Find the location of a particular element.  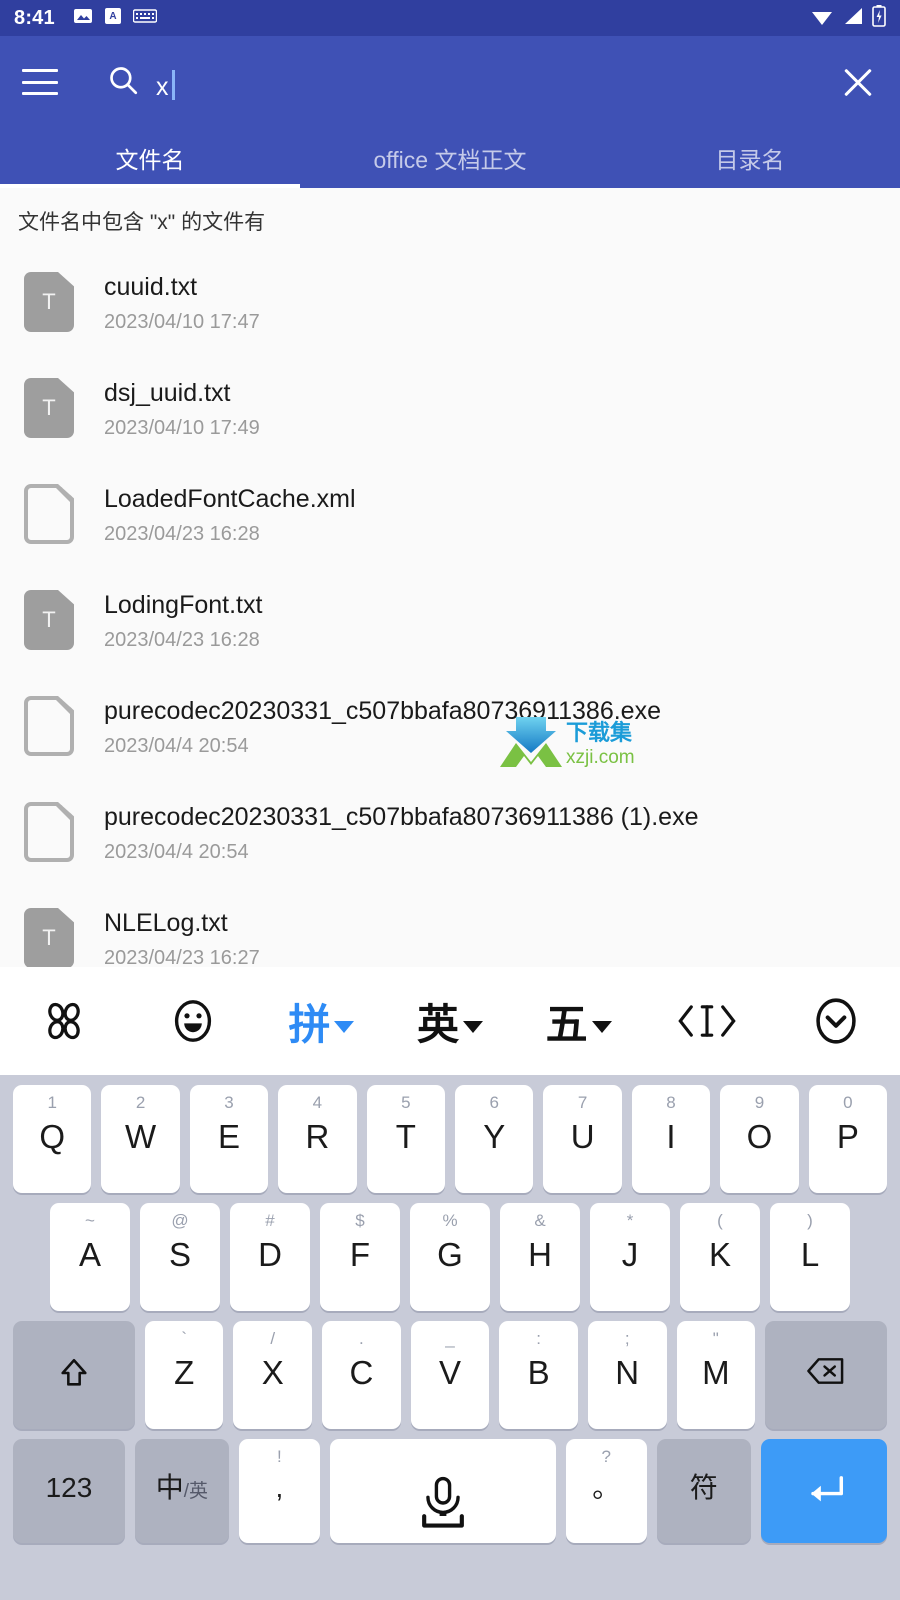

list-item: T dsj_uuid.txt 2023/04/10 17:49 is located at coordinates (450, 409).